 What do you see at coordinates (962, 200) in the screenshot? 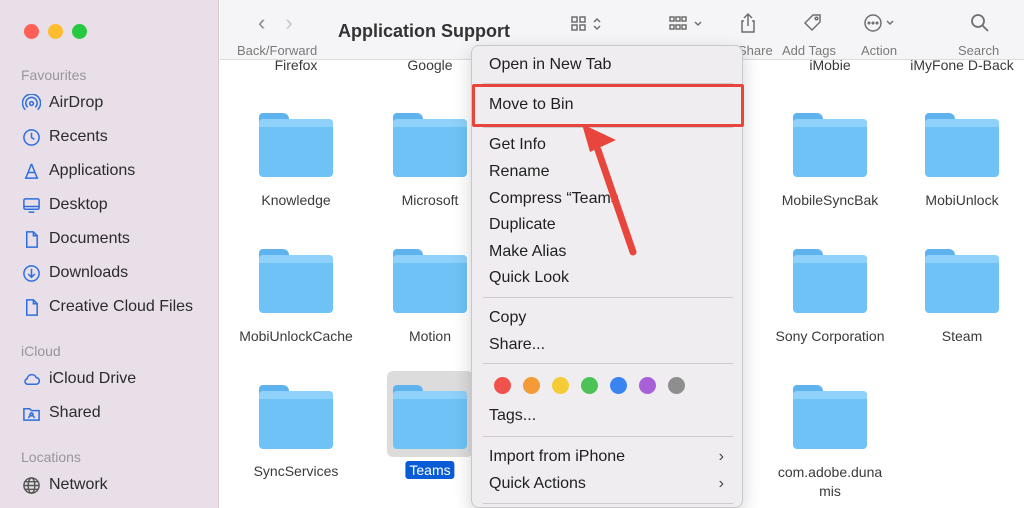
I see `file-label: MobiUnlock` at bounding box center [962, 200].